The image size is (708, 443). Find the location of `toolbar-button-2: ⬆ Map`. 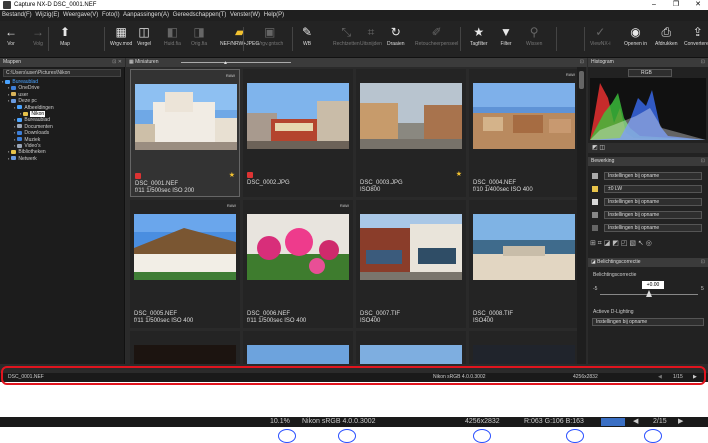

toolbar-button-2: ⬆ Map is located at coordinates (65, 36).